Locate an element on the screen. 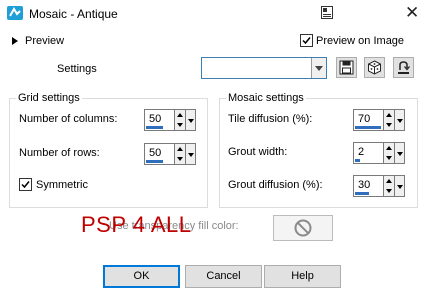  transparency-color-swatch is located at coordinates (303, 228).